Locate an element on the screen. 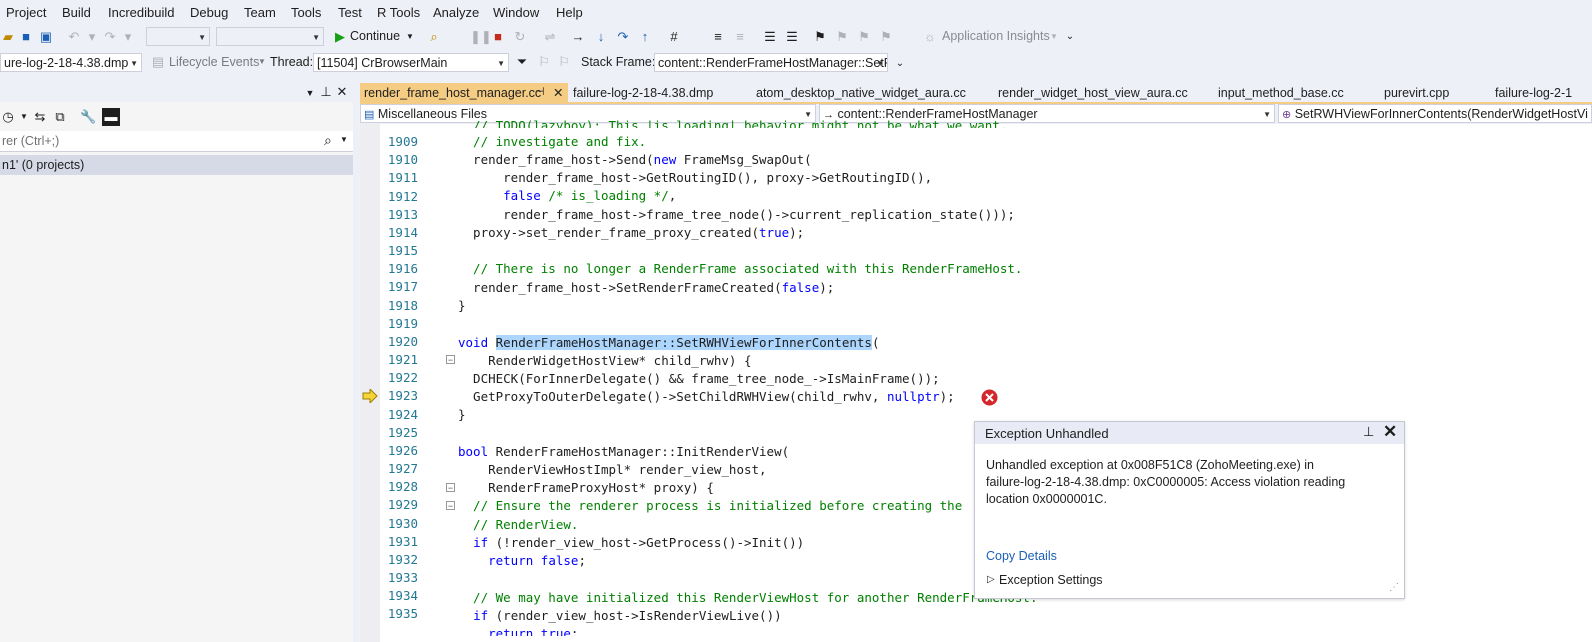  prev-bookmark-icon: ⚑ is located at coordinates (842, 37).